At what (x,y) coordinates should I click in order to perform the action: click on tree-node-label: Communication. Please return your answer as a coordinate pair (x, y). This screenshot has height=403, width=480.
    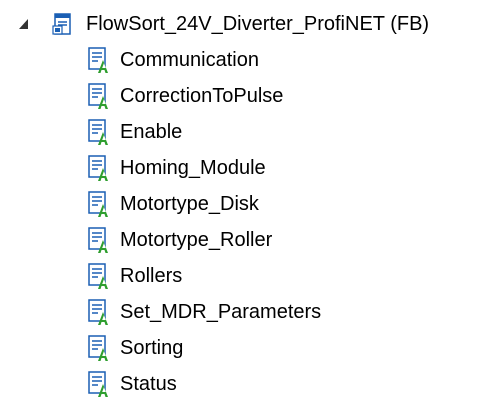
    Looking at the image, I should click on (189, 60).